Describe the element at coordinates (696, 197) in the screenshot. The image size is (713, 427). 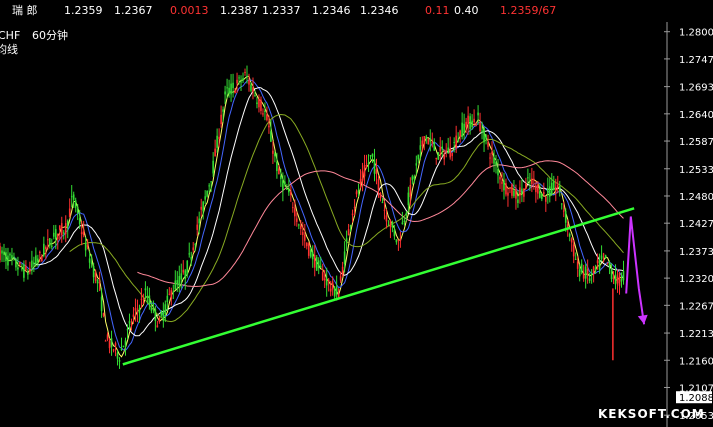
I see `y-tick-label: 1.2480` at that location.